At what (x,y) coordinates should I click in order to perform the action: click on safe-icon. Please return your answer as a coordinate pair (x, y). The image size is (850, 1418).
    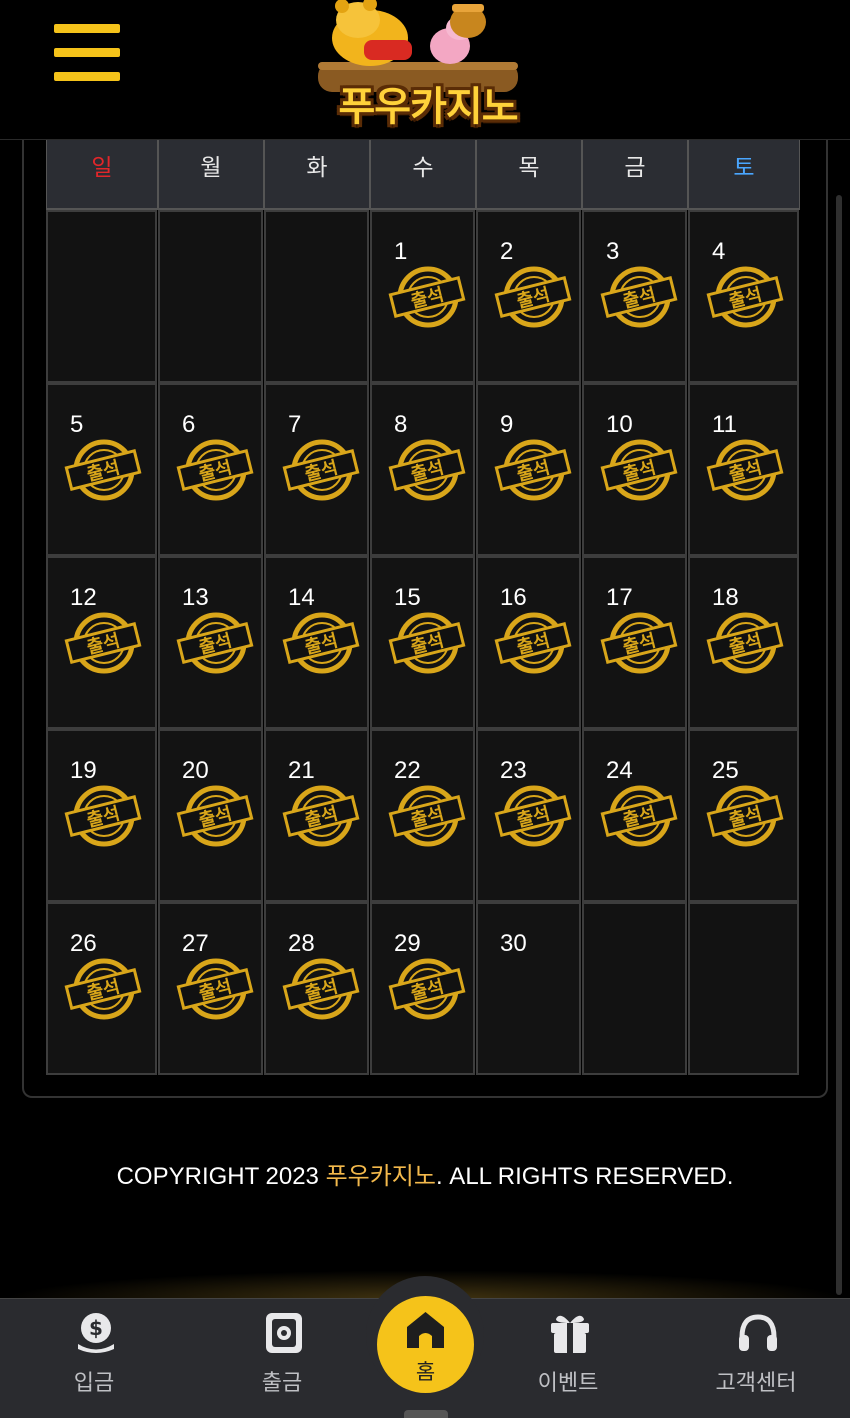
    Looking at the image, I should click on (284, 1333).